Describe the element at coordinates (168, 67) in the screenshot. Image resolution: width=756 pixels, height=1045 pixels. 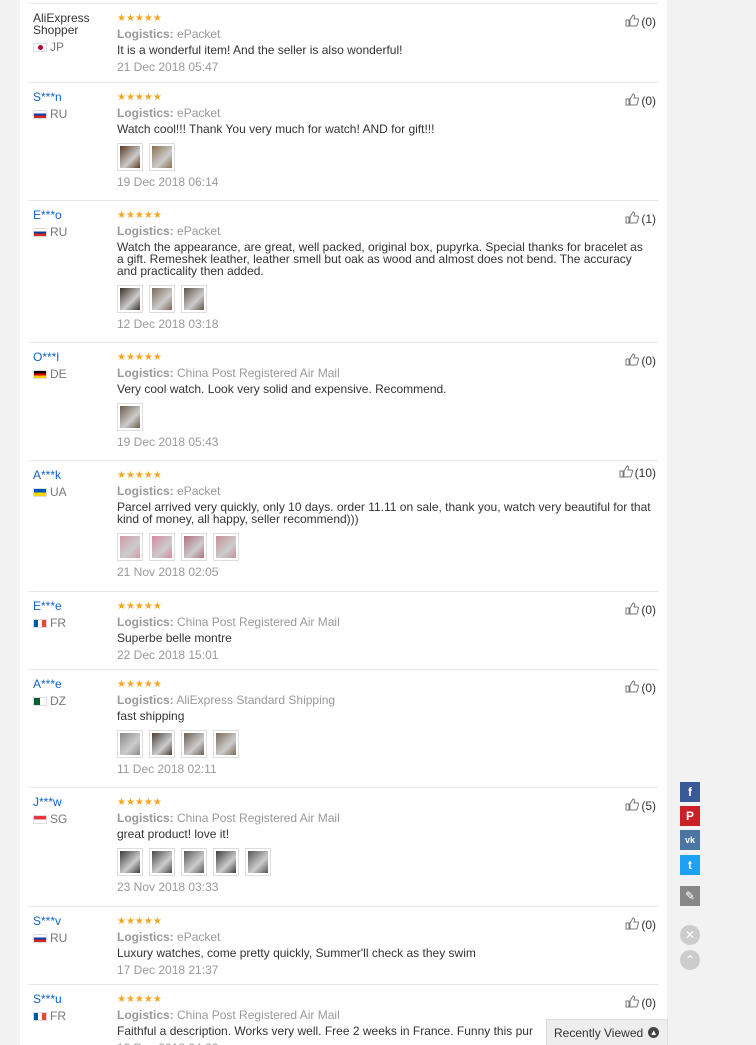
I see `review-date: 21 Dec 2018 05:47` at that location.